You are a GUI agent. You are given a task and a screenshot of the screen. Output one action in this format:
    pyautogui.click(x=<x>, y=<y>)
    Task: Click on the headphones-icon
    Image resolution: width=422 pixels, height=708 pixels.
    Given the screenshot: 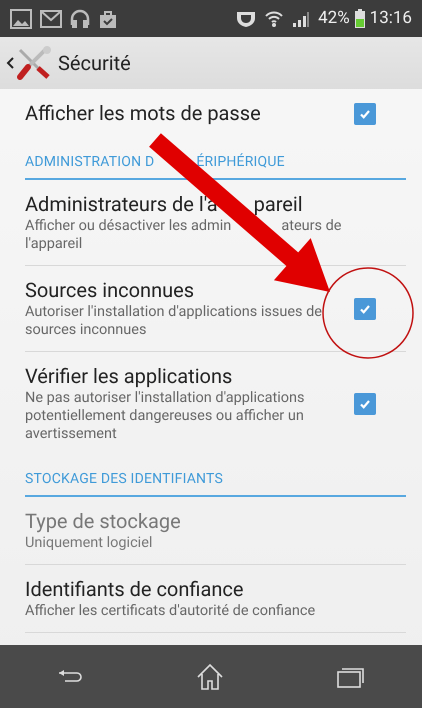 What is the action you would take?
    pyautogui.click(x=80, y=18)
    